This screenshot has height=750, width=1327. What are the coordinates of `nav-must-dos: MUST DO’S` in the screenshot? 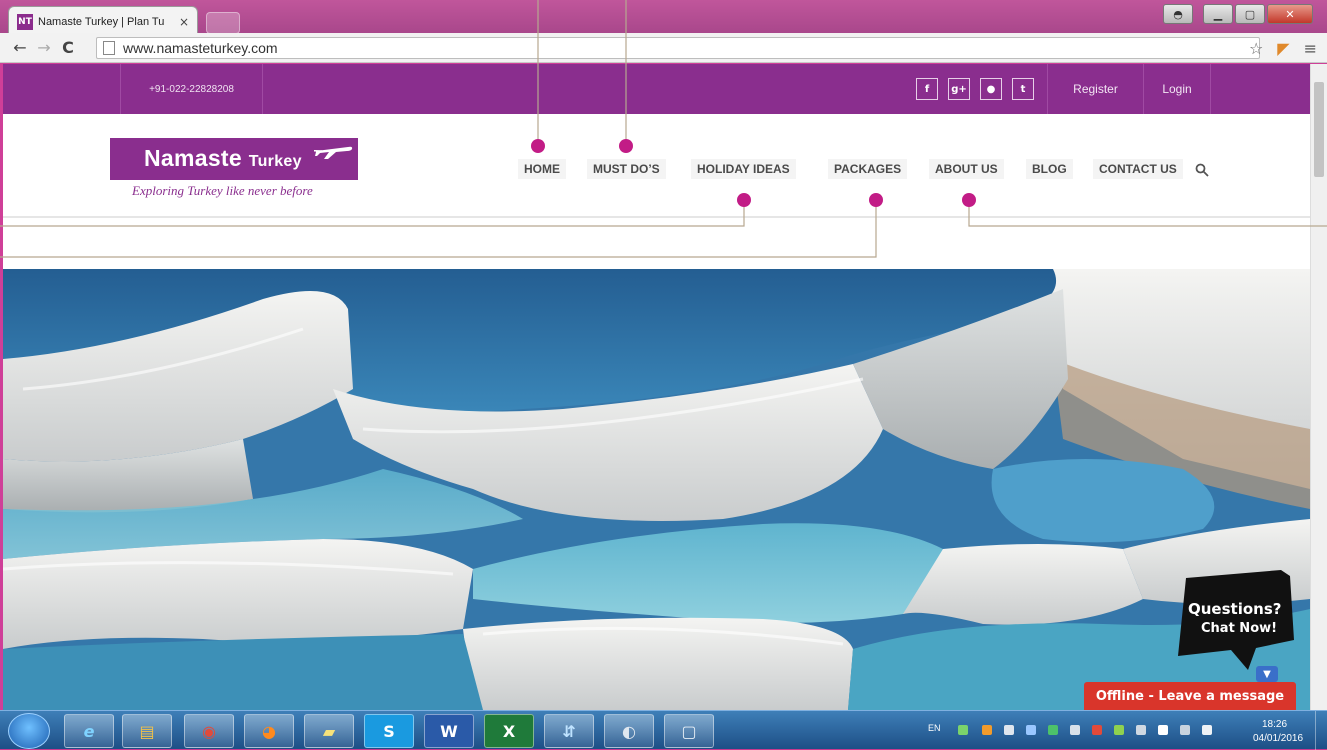 It's located at (626, 169).